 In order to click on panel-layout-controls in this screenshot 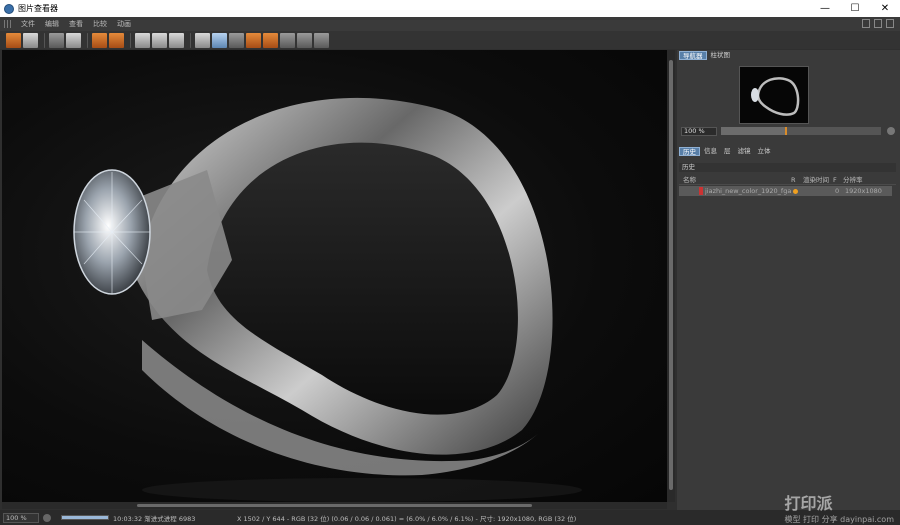, I will do `click(878, 23)`.